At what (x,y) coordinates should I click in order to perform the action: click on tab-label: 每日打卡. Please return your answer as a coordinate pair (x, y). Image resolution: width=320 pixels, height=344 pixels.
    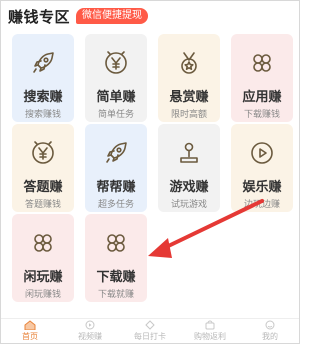
    Looking at the image, I should click on (150, 336).